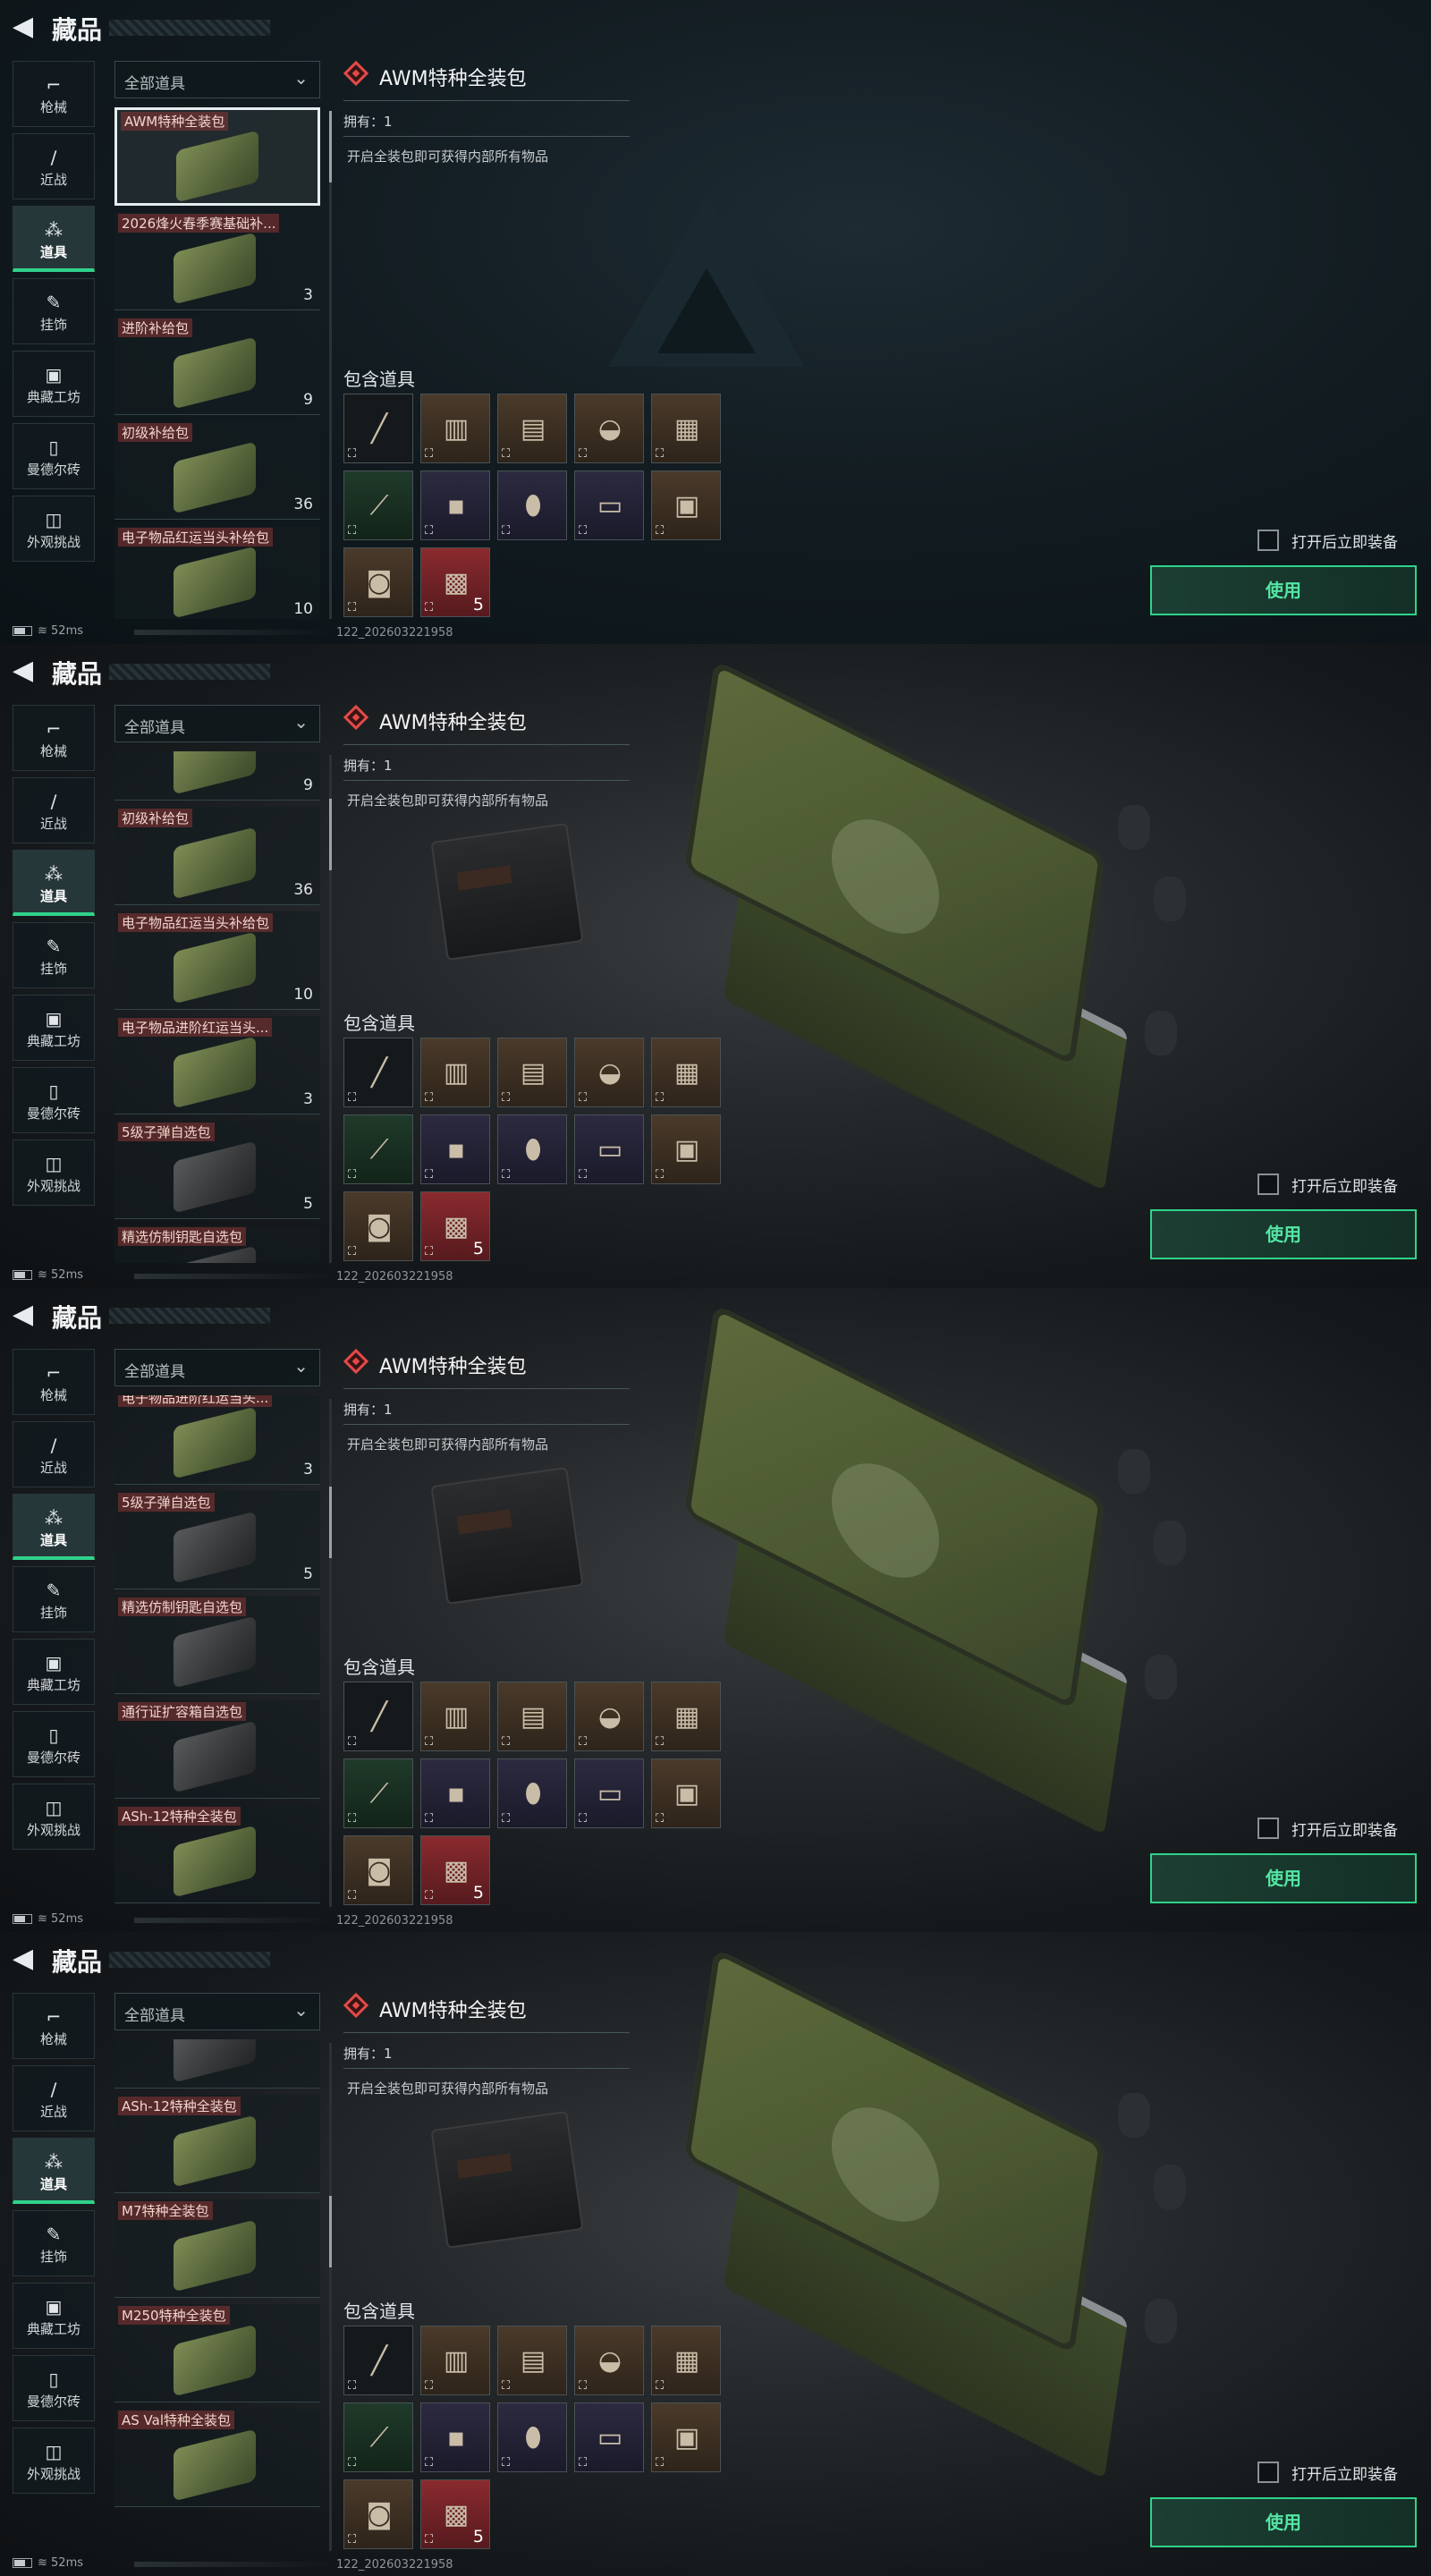 The width and height of the screenshot is (1431, 2576). What do you see at coordinates (217, 572) in the screenshot?
I see `list-item: 电子物品红运当头补给包 10` at bounding box center [217, 572].